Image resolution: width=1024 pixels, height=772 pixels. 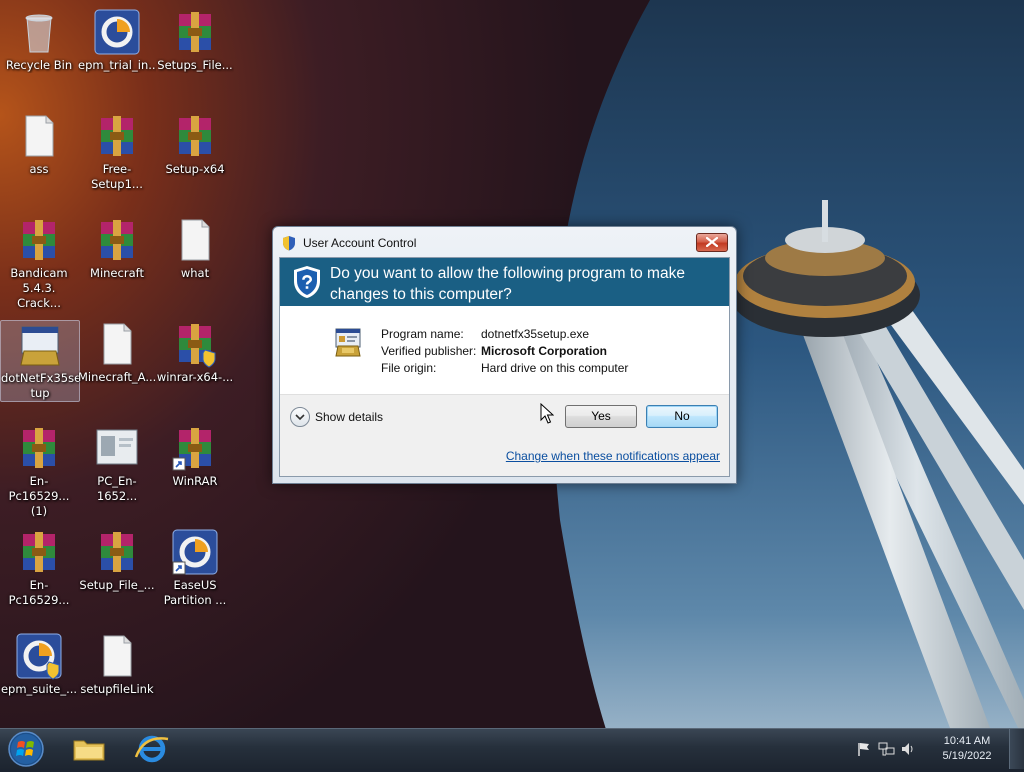 What do you see at coordinates (429, 351) in the screenshot?
I see `field-label: Verified publisher:` at bounding box center [429, 351].